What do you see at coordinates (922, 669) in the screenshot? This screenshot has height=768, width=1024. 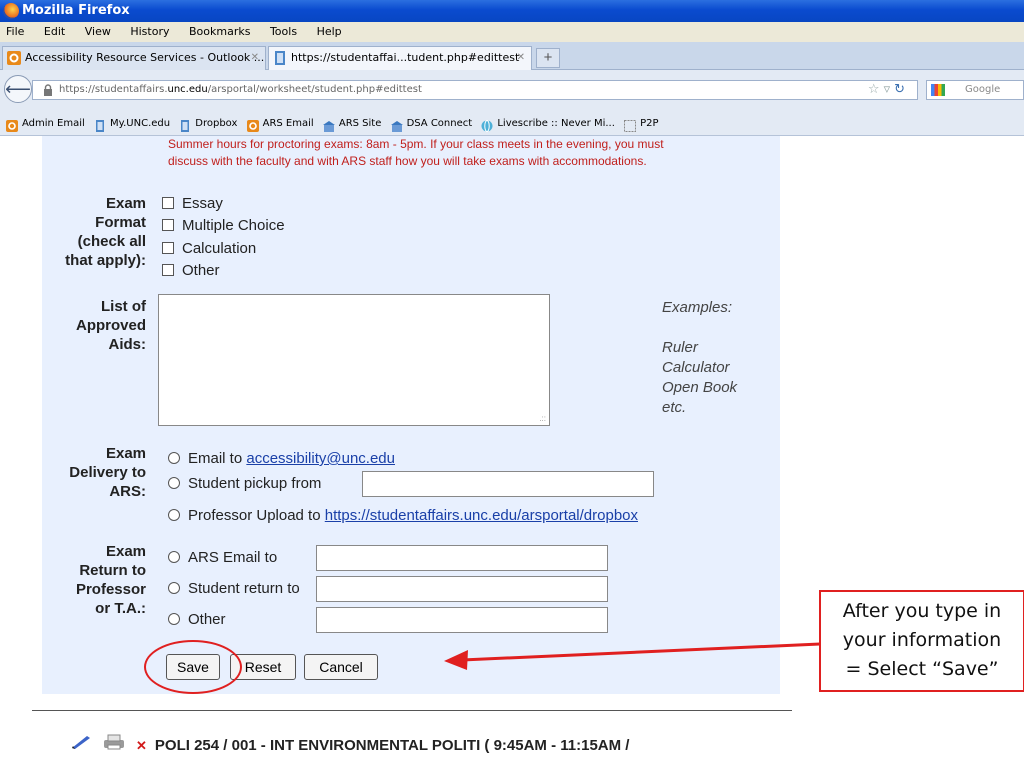 I see `callout-line: = Select “Save”` at bounding box center [922, 669].